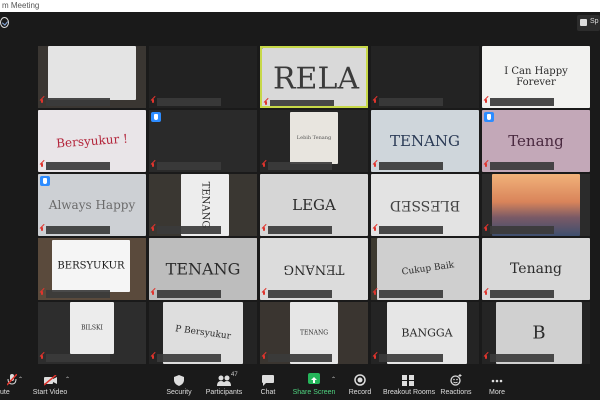 This screenshot has width=600, height=400. Describe the element at coordinates (314, 205) in the screenshot. I see `participant-tile: LEGA` at that location.